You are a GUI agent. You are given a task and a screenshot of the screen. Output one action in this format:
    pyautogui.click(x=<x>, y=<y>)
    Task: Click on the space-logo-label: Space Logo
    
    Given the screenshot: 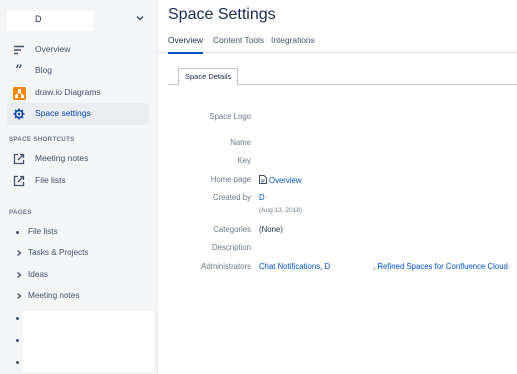 What is the action you would take?
    pyautogui.click(x=230, y=116)
    